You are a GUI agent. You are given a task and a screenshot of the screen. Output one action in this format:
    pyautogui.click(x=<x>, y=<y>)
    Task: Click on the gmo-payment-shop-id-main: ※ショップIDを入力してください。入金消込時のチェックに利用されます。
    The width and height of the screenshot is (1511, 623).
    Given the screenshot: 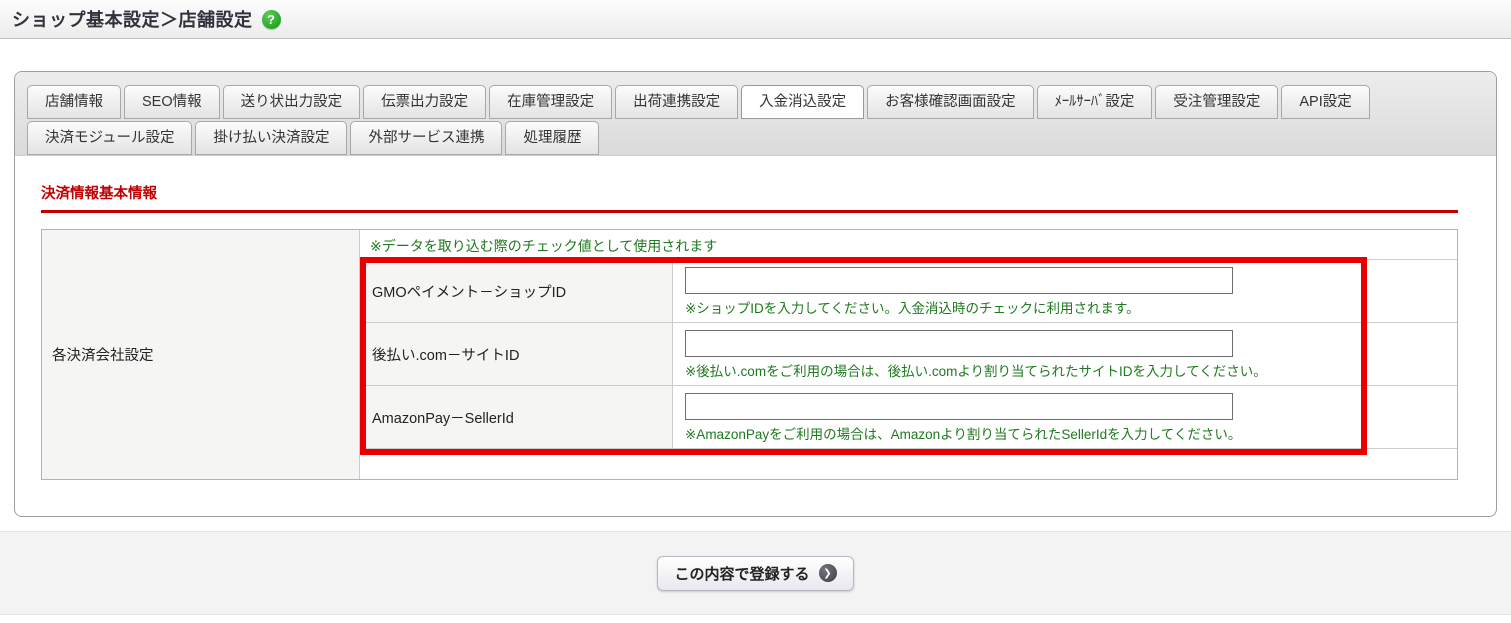 What is the action you would take?
    pyautogui.click(x=1065, y=291)
    